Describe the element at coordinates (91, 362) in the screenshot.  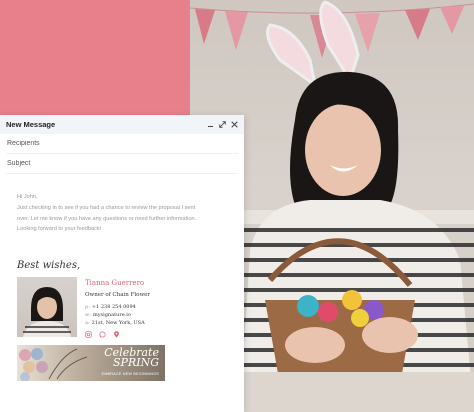
I see `promo-banner: Celebrate SPRING EMBRACE NEW BEGINNINGS` at that location.